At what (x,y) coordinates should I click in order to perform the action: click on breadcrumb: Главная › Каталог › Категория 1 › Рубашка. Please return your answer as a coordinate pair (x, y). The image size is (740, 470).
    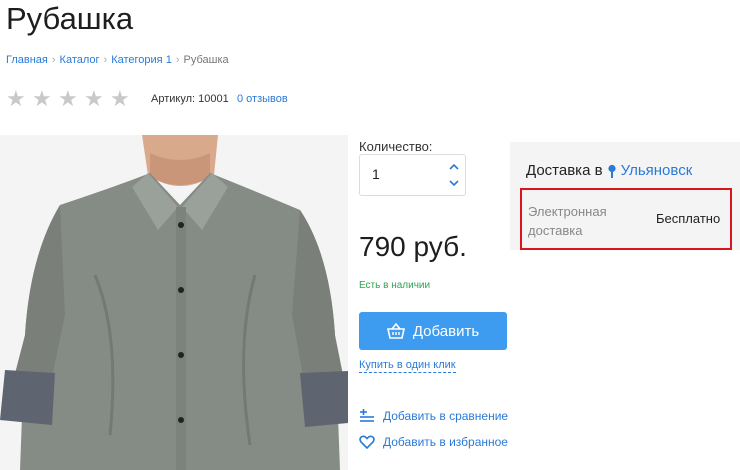
    Looking at the image, I should click on (117, 60).